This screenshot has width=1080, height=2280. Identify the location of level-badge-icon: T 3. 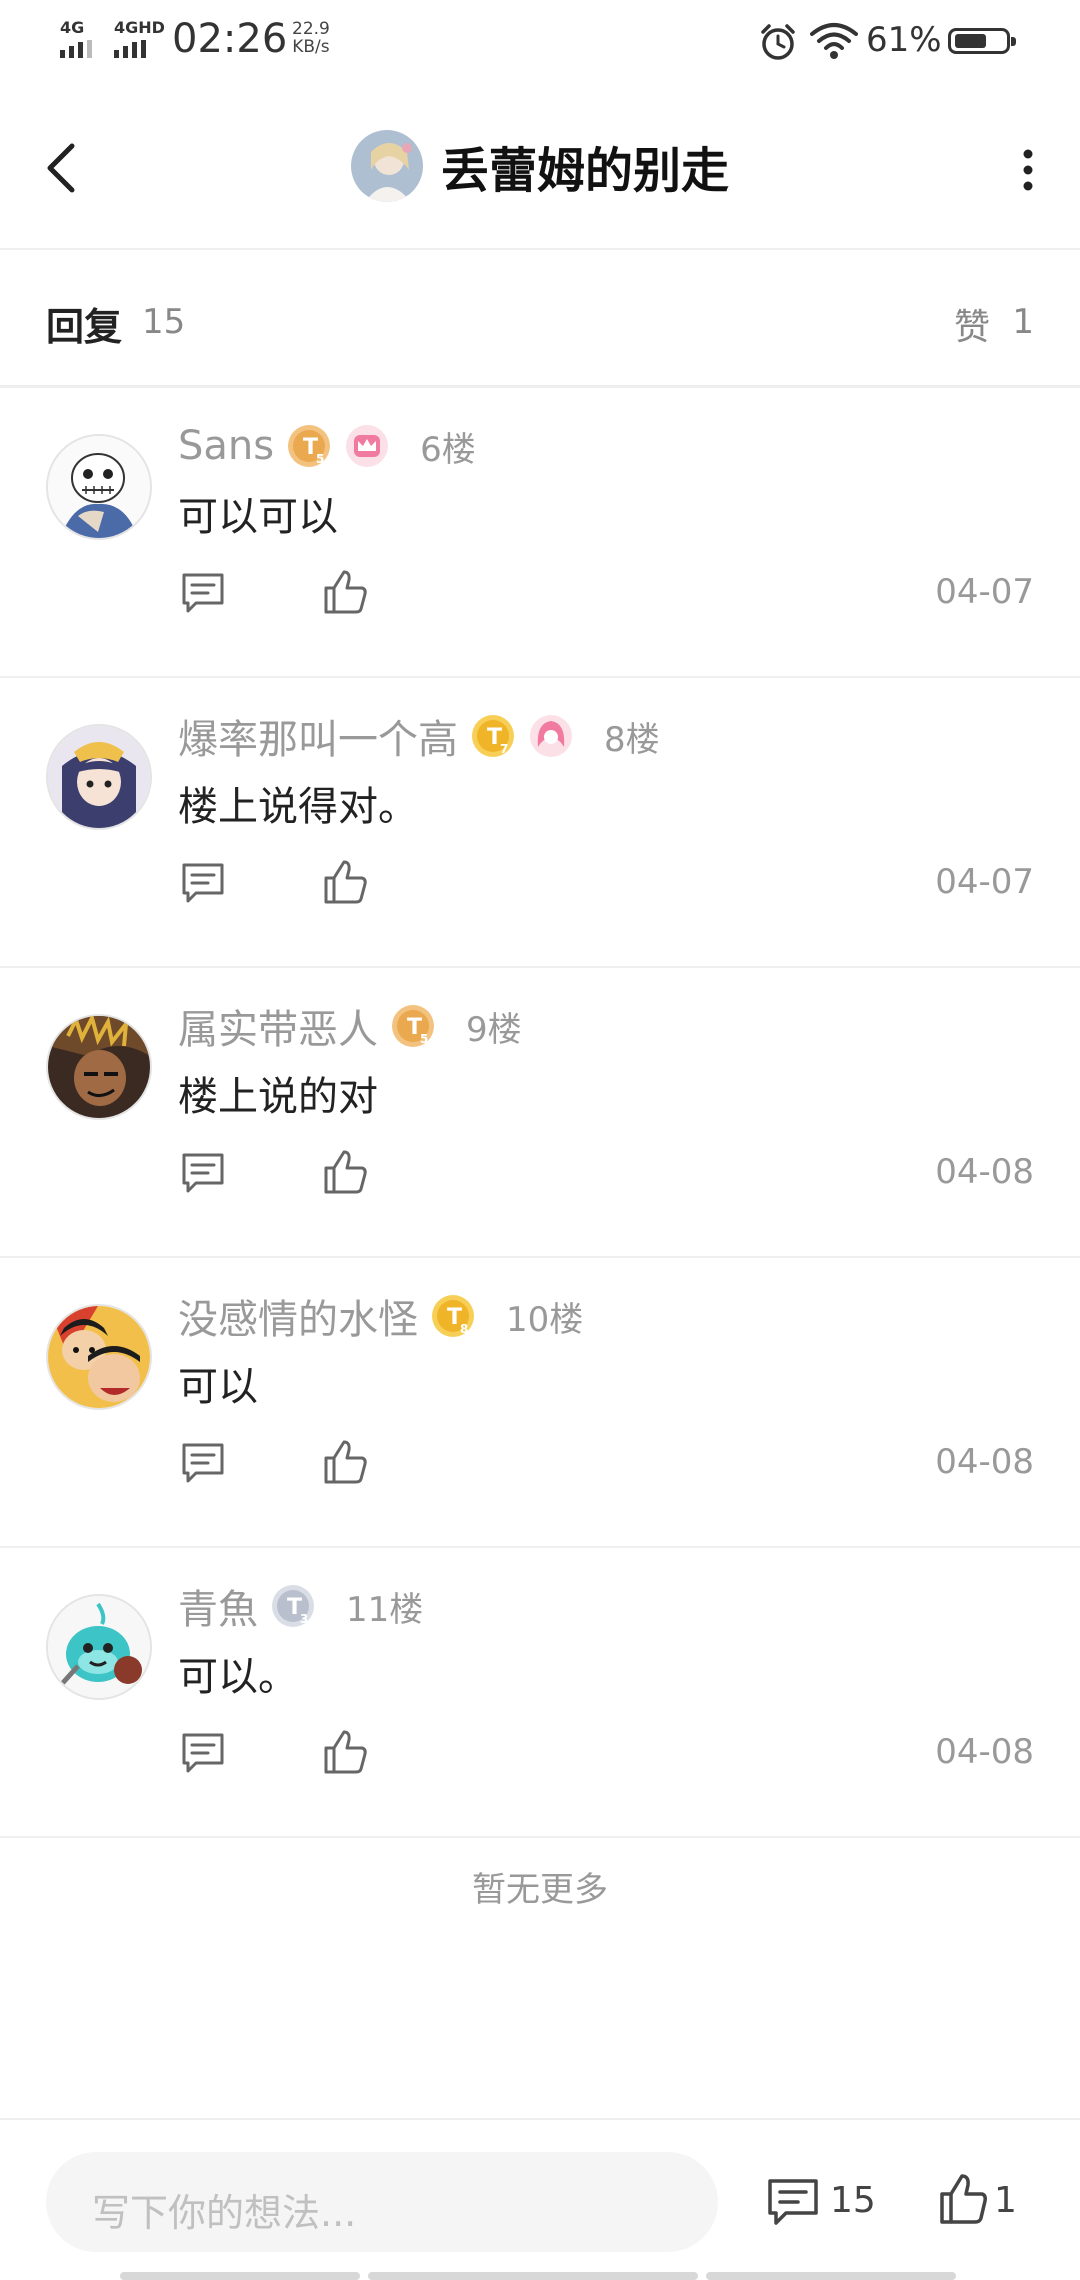
(293, 1606).